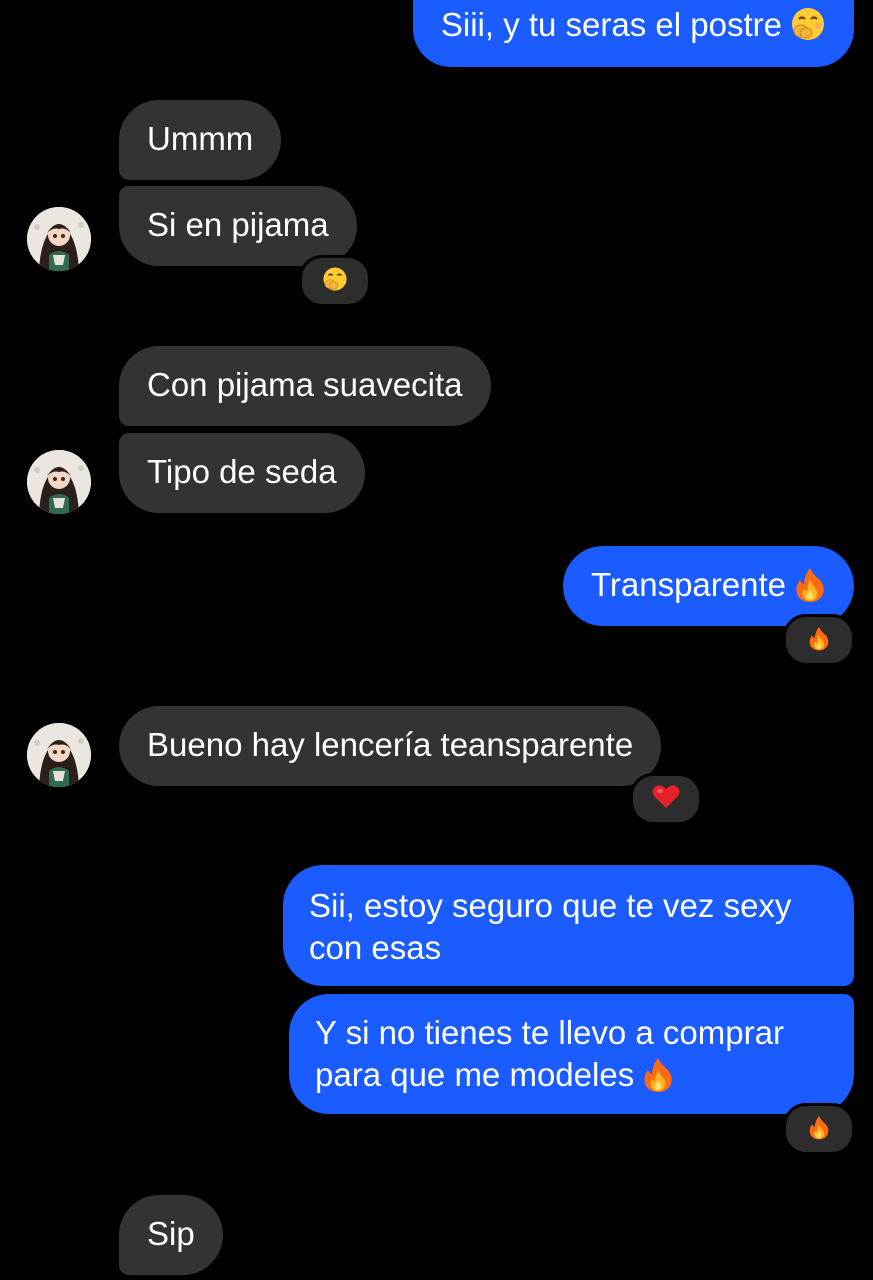  What do you see at coordinates (688, 584) in the screenshot?
I see `message-text: Transparente` at bounding box center [688, 584].